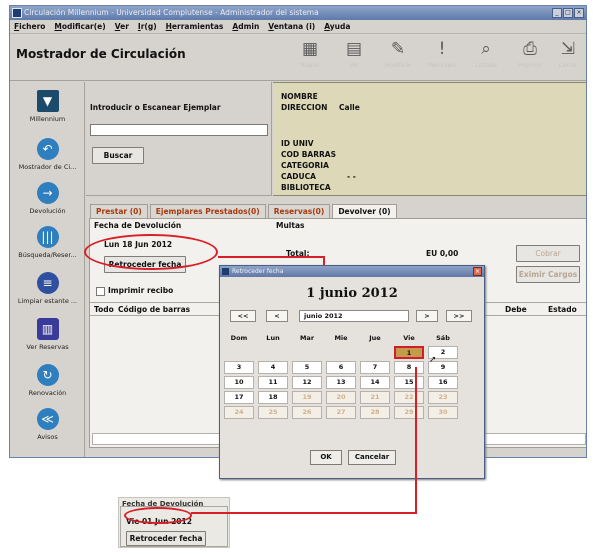  I want to click on prev-month-button: <, so click(277, 316).